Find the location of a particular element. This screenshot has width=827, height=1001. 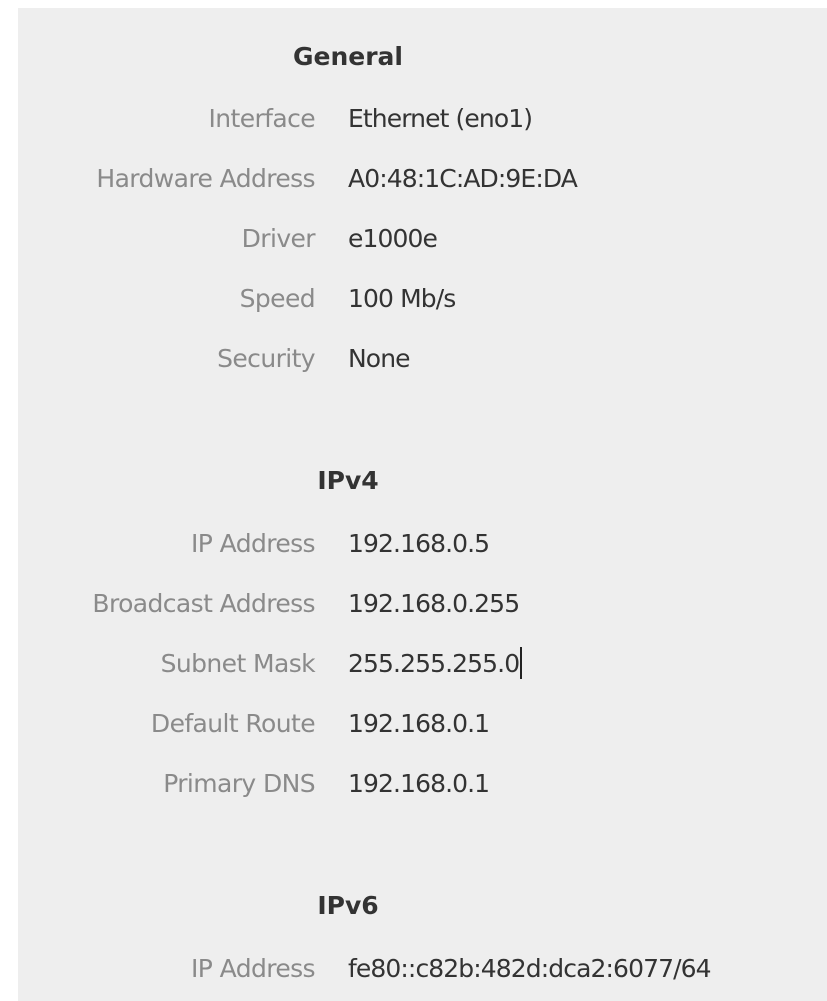

hardware-address-label: Hardware Address is located at coordinates (205, 178).